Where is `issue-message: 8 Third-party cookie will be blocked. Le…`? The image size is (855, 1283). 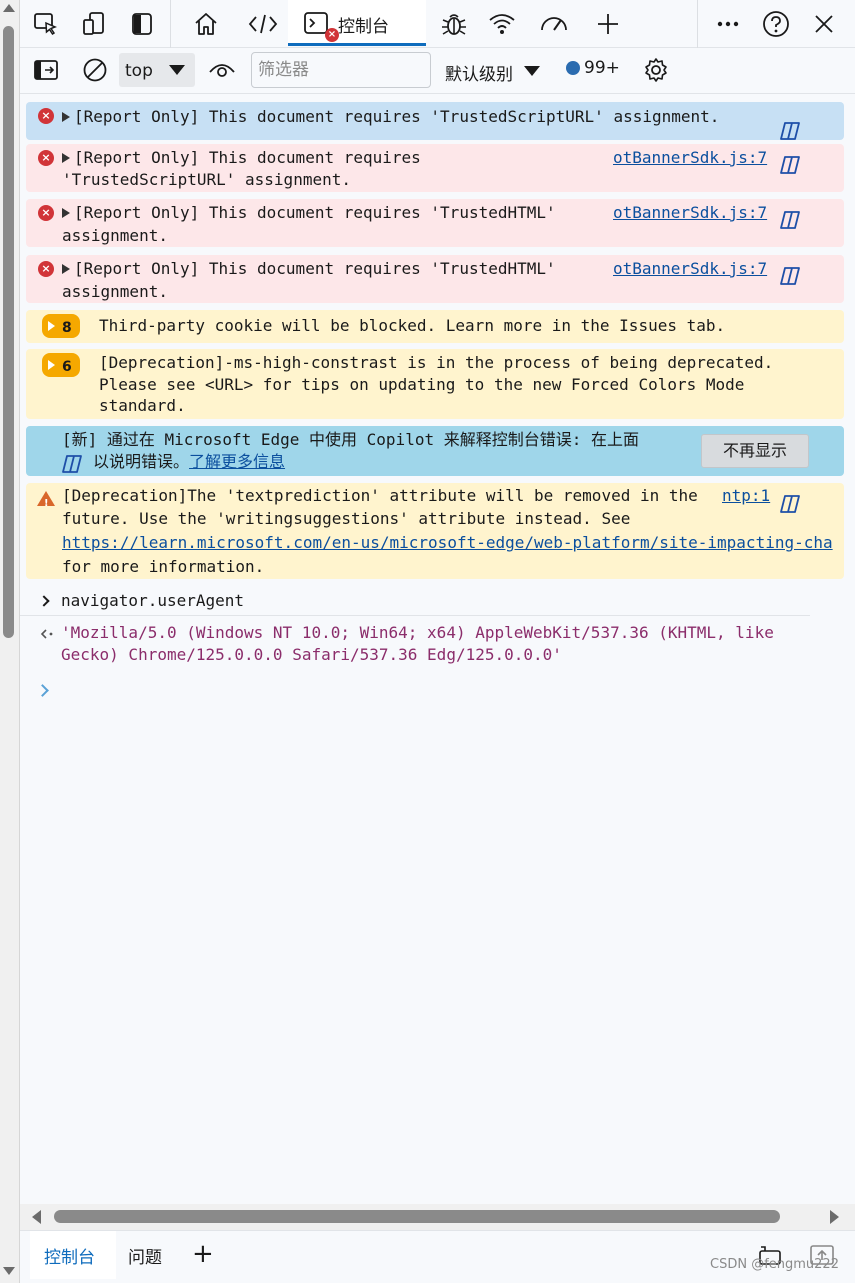
issue-message: 8 Third-party cookie will be blocked. Le… is located at coordinates (435, 326).